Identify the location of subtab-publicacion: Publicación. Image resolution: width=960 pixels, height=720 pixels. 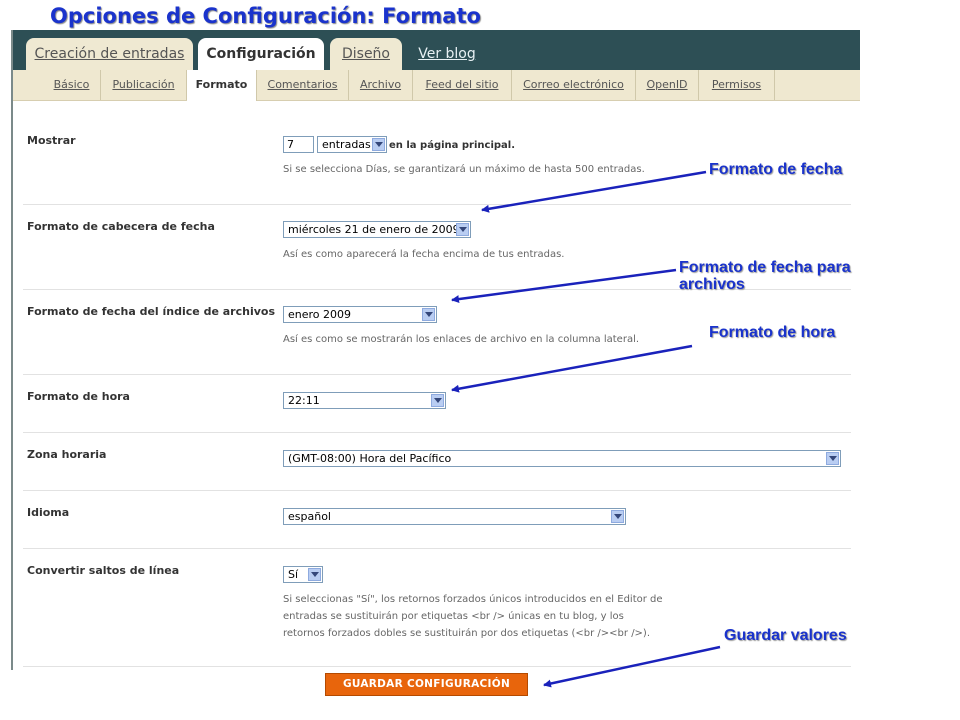
(144, 85).